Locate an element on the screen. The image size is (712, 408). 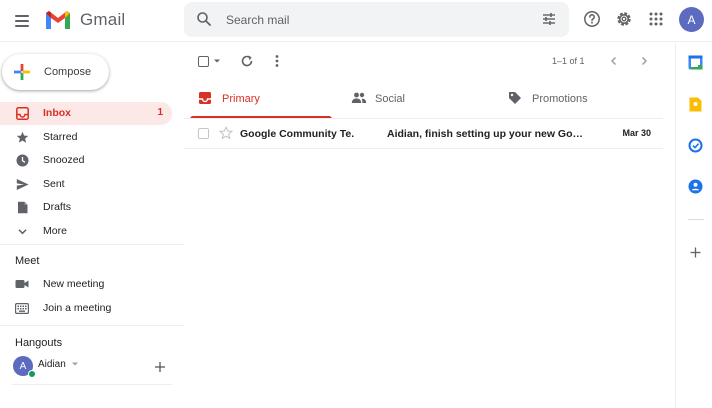
draft-icon is located at coordinates (22, 207).